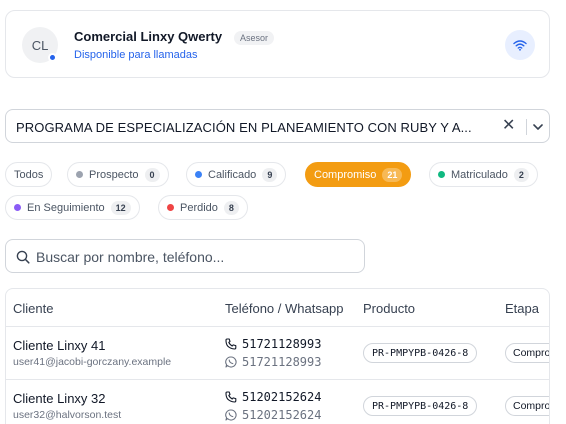 This screenshot has height=424, width=566. I want to click on whatsapp-call: 51721128993, so click(273, 362).